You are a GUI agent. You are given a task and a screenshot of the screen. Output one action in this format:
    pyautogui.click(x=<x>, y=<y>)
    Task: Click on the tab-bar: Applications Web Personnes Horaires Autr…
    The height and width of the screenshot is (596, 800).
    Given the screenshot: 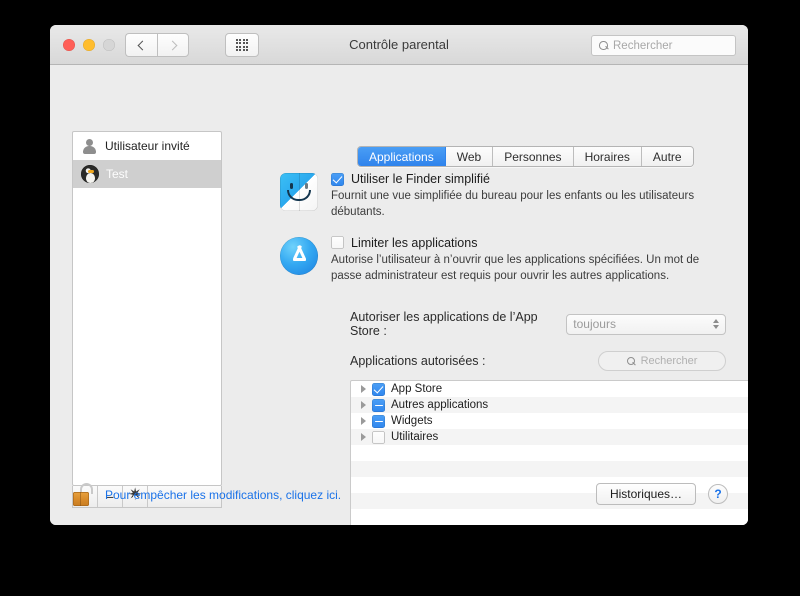 What is the action you would take?
    pyautogui.click(x=525, y=156)
    